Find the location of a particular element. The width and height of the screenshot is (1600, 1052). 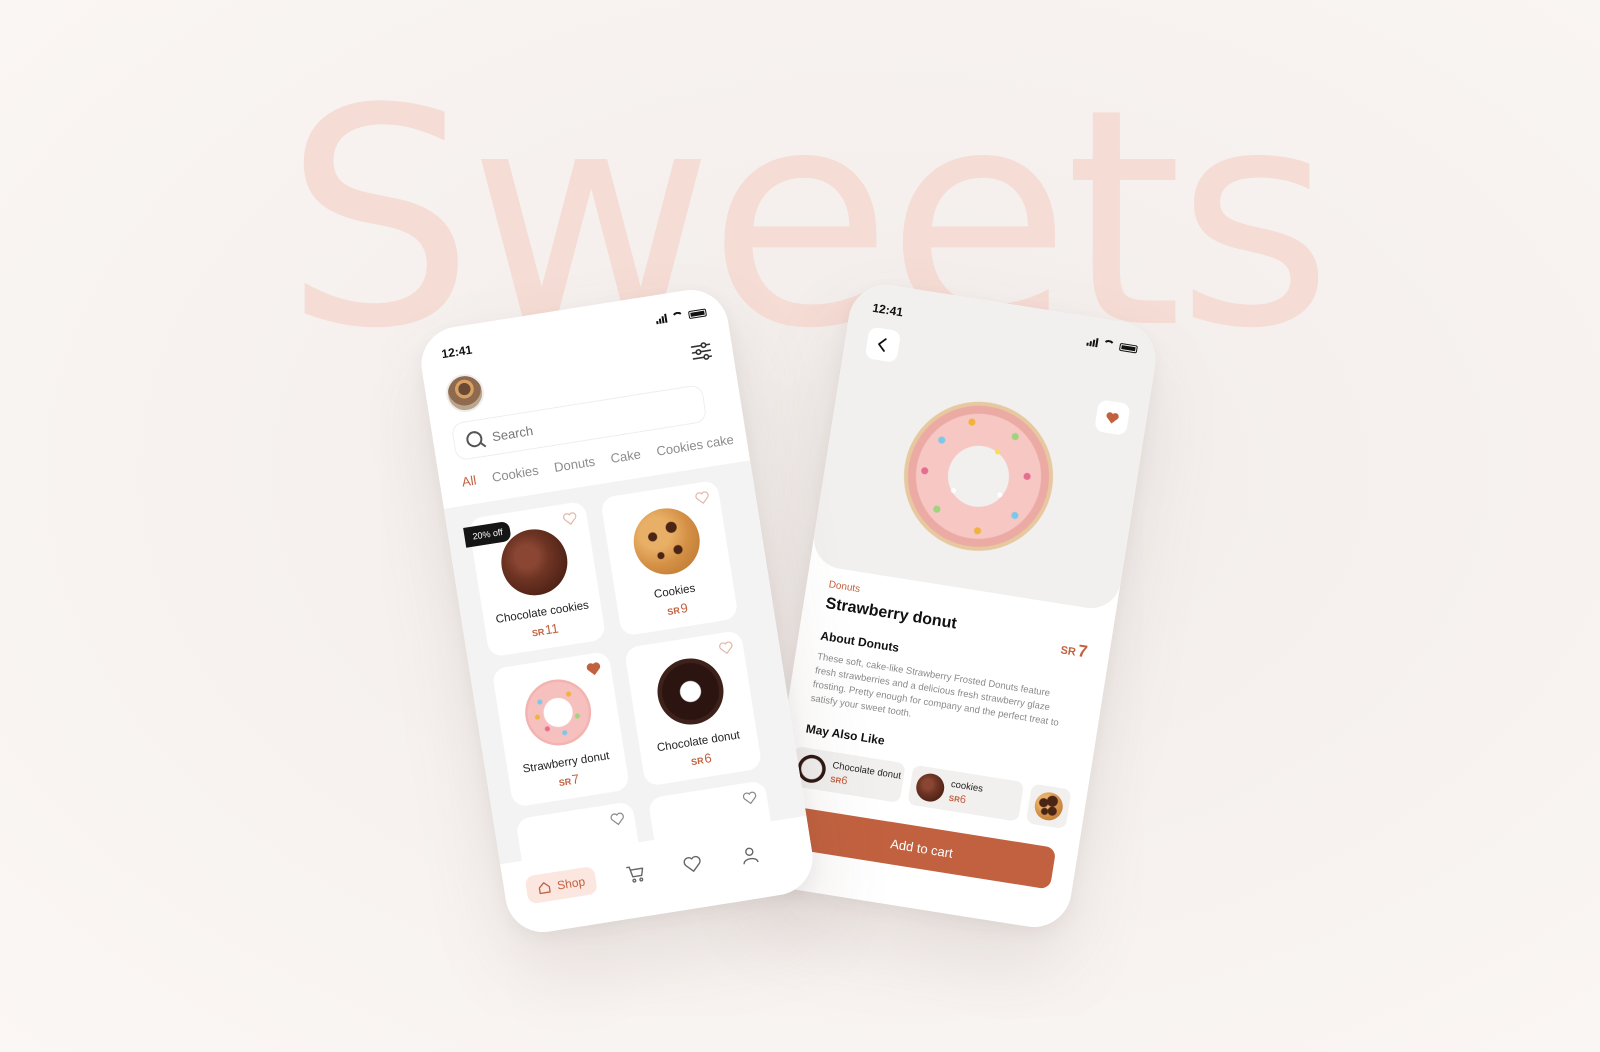

discount-badge: 20% off is located at coordinates (488, 534).